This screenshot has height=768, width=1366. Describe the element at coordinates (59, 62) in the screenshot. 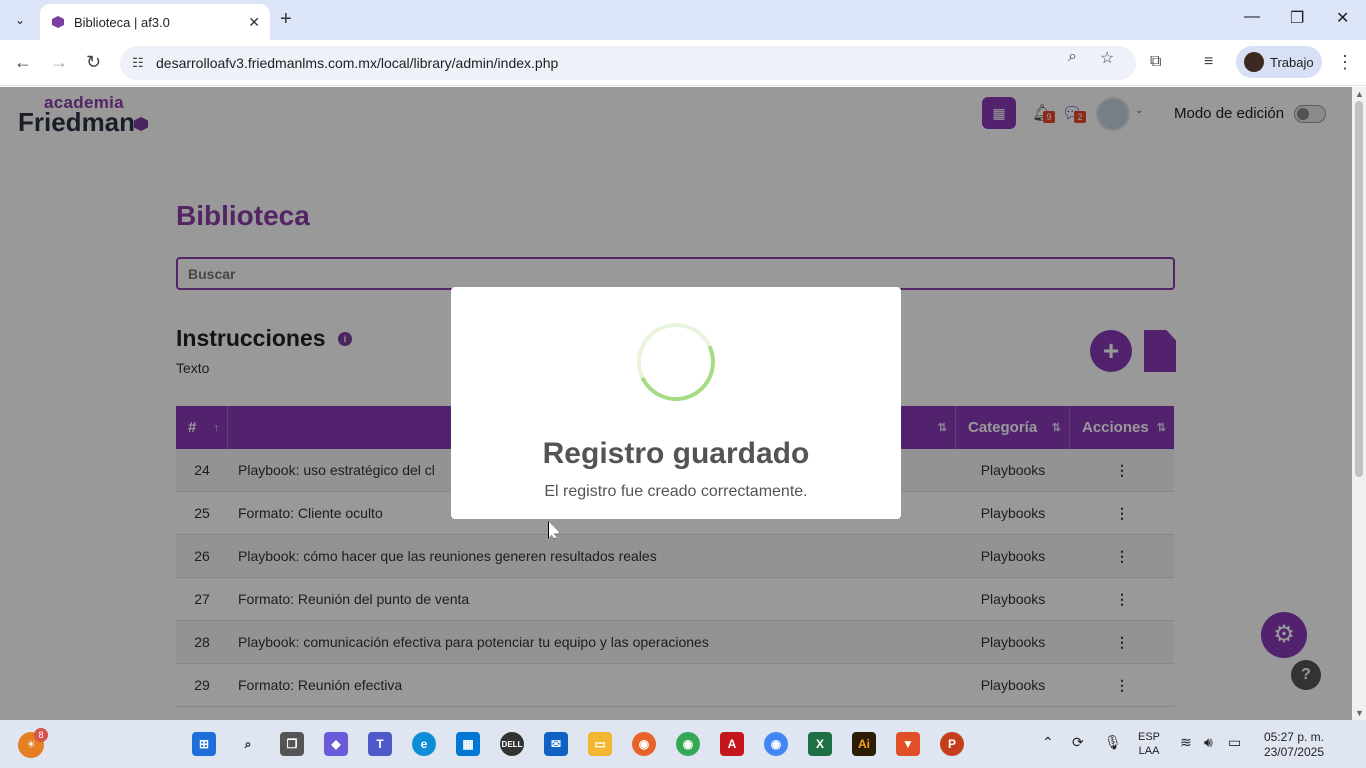

I see `forward-icon: →` at that location.